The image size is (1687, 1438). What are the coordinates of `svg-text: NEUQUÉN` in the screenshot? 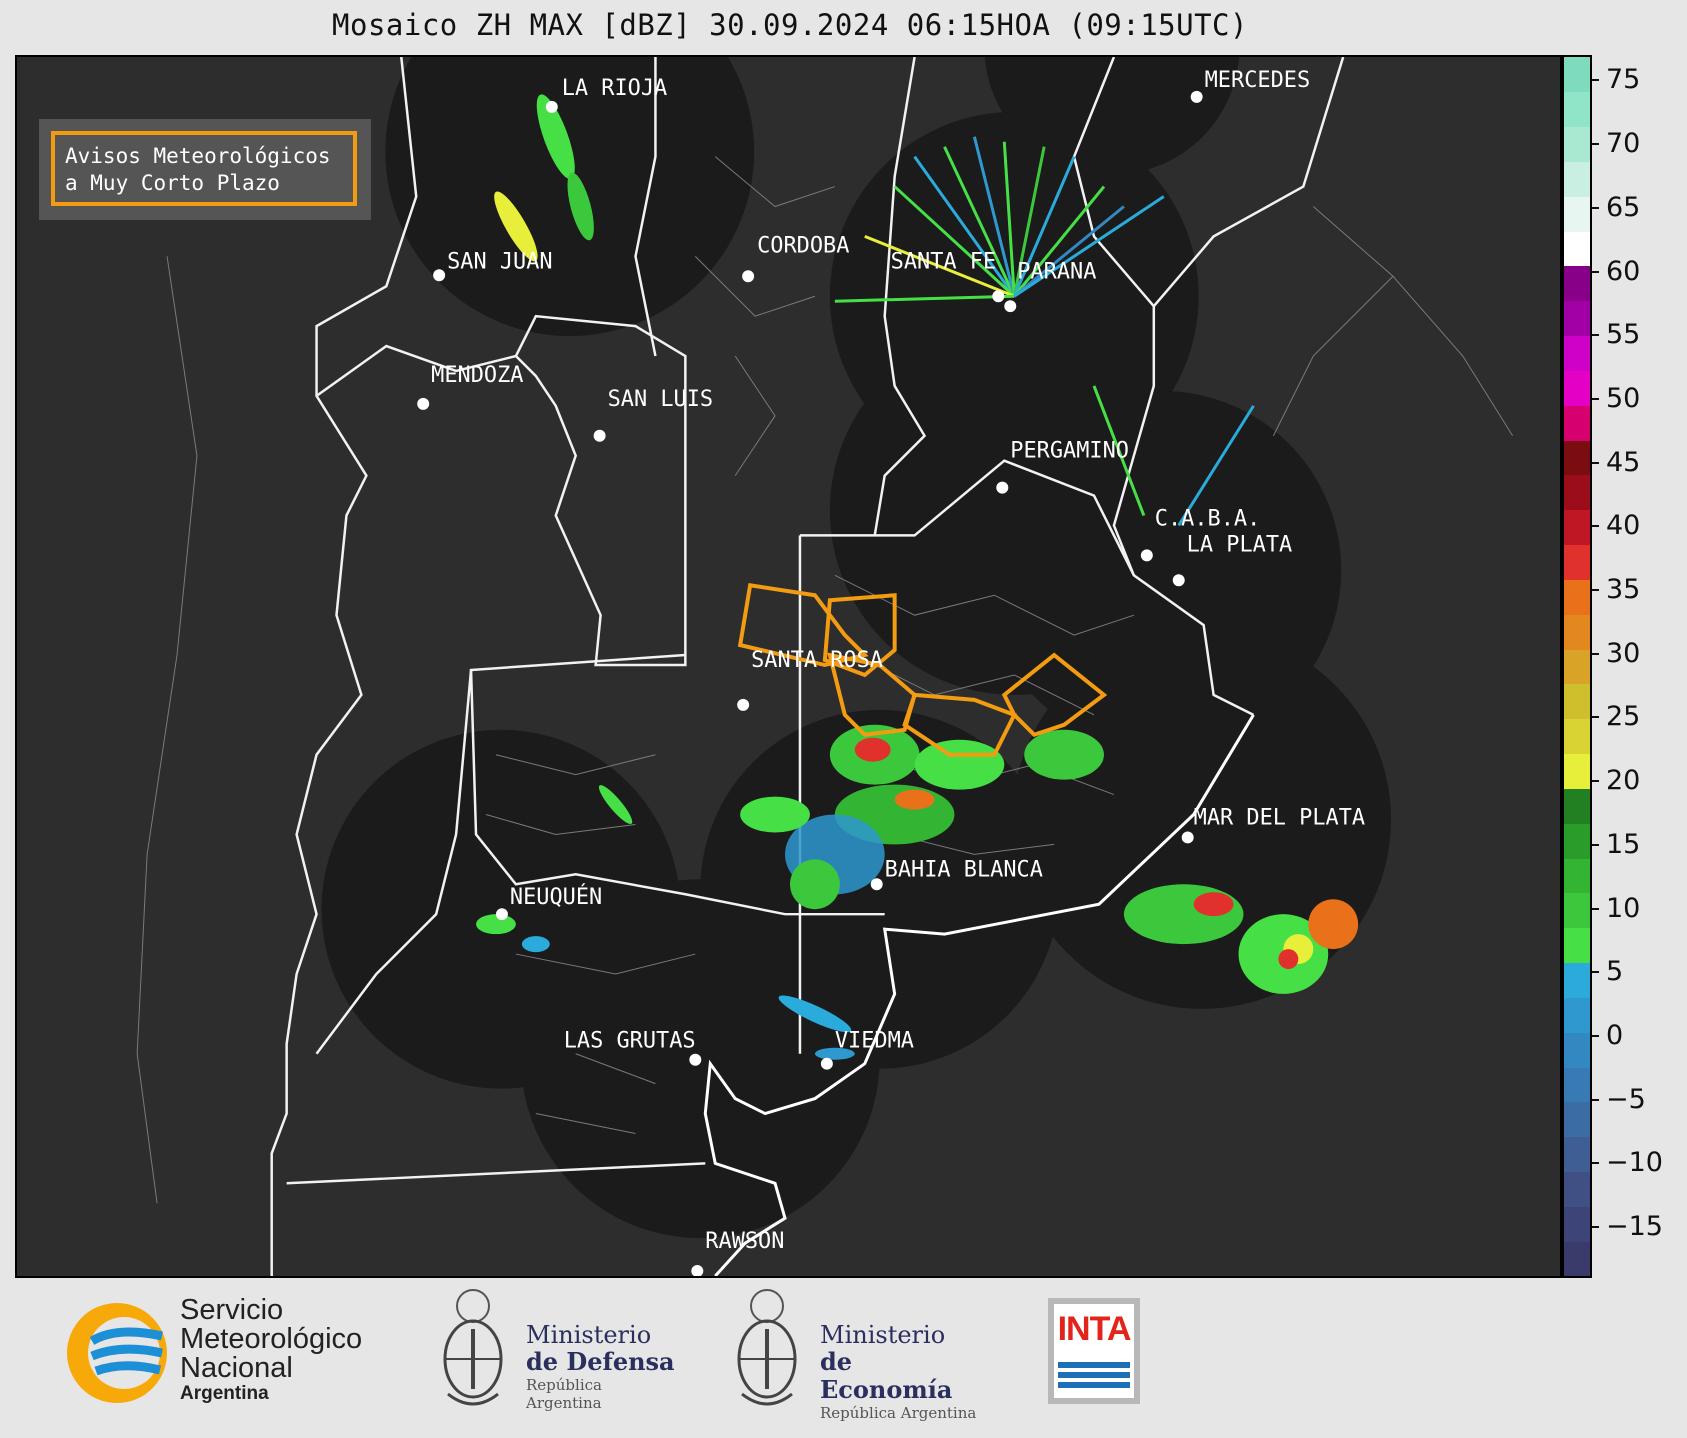 It's located at (556, 897).